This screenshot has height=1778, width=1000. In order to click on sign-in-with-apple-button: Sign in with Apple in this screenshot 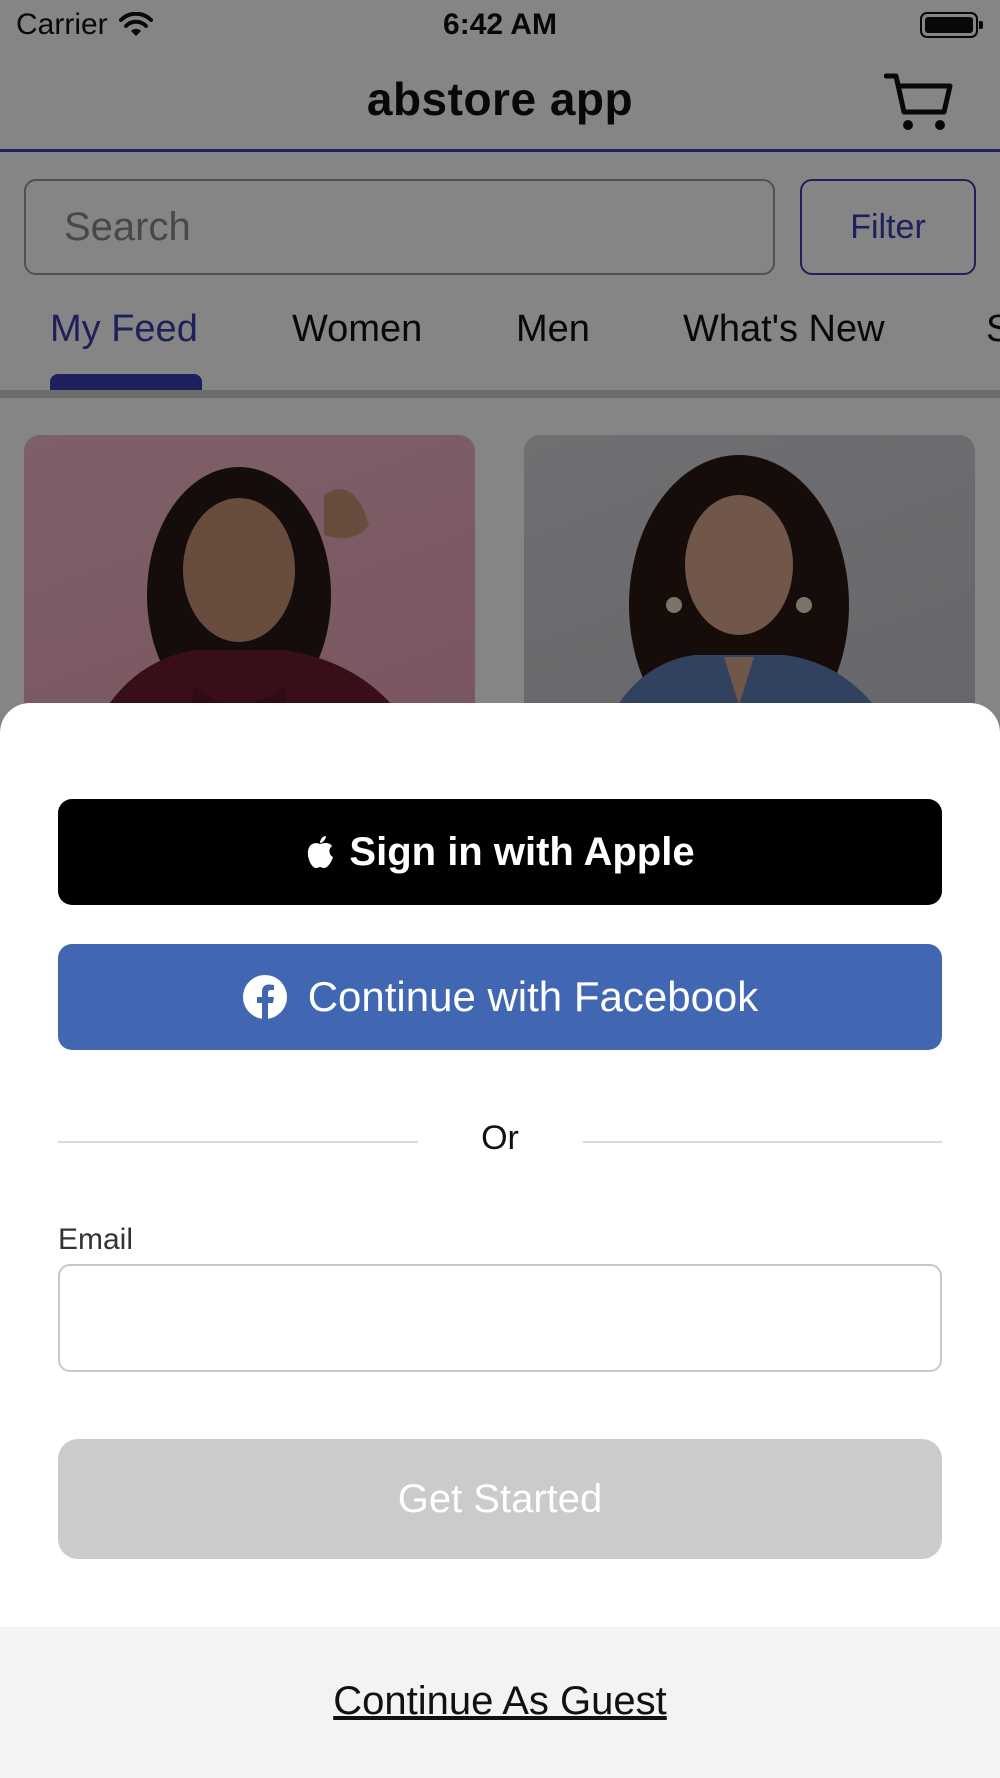, I will do `click(500, 852)`.